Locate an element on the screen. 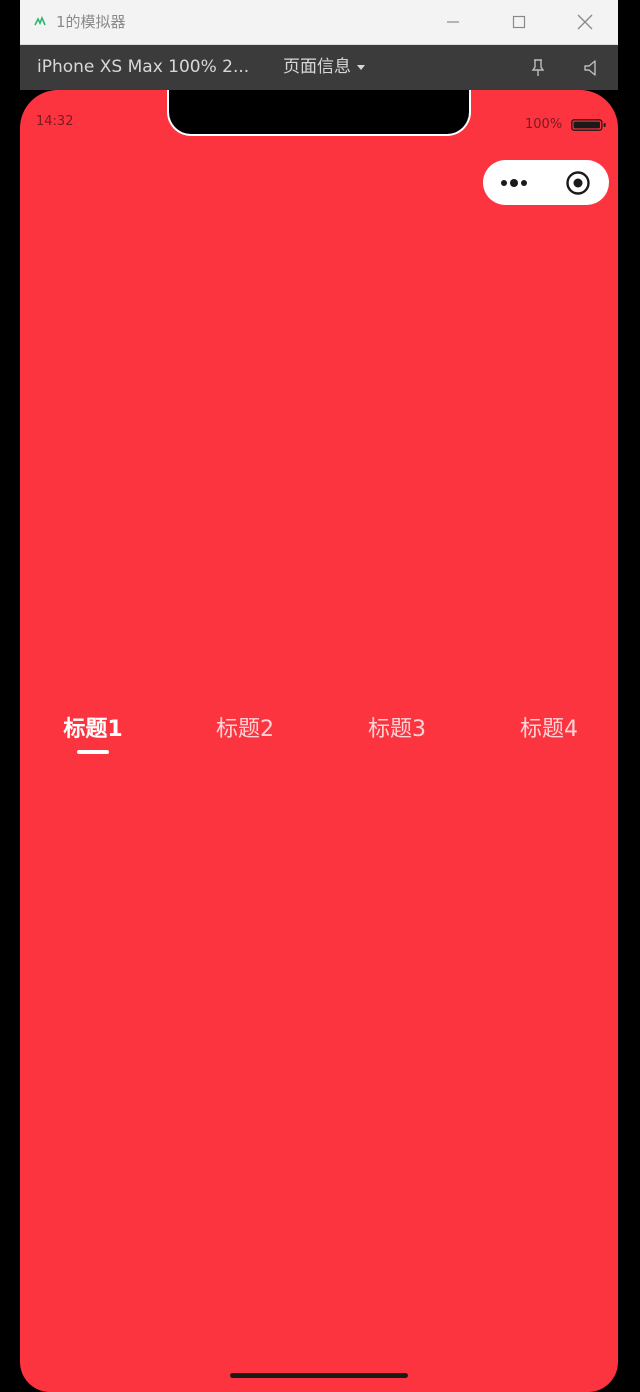 Image resolution: width=640 pixels, height=1392 pixels. active-tab-indicator is located at coordinates (93, 752).